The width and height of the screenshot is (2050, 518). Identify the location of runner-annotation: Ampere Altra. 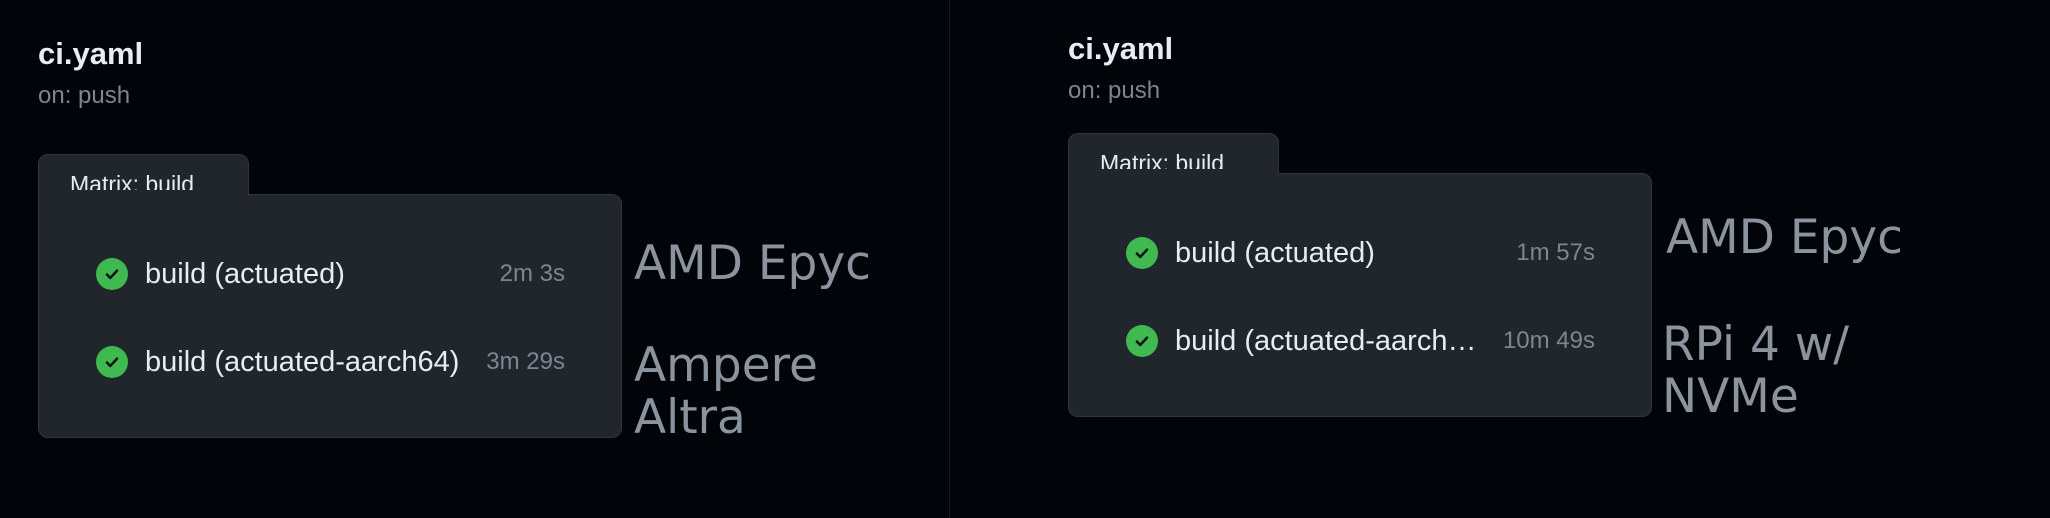
(726, 391).